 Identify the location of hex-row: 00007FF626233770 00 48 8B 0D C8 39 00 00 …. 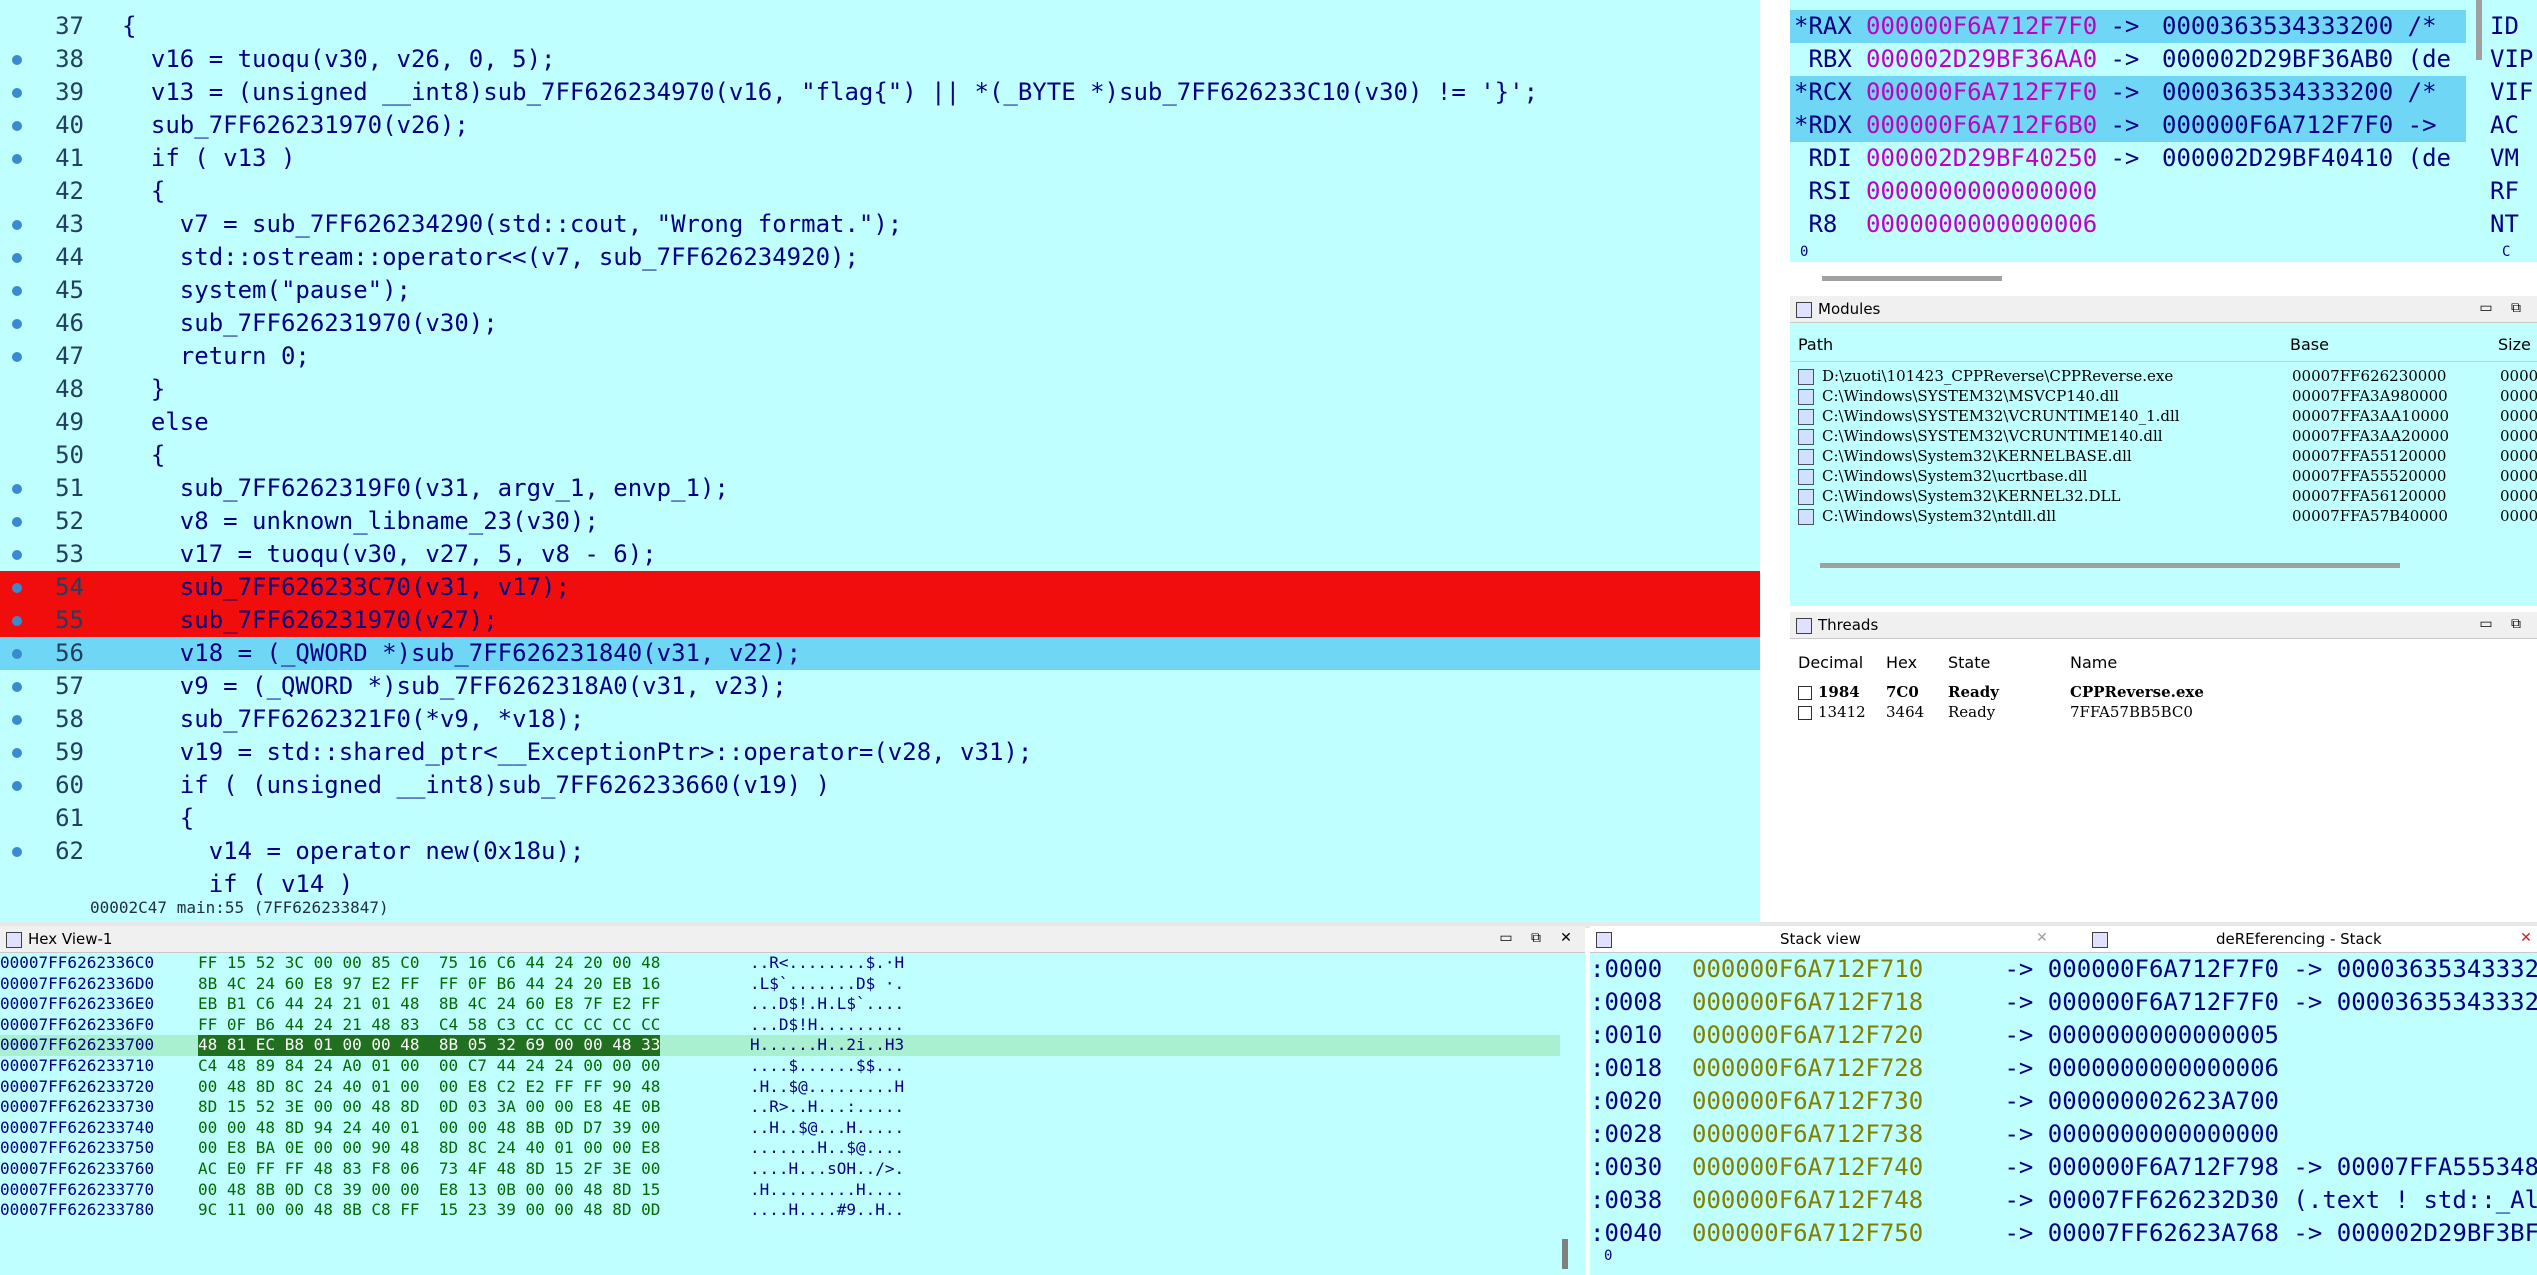
(780, 1190).